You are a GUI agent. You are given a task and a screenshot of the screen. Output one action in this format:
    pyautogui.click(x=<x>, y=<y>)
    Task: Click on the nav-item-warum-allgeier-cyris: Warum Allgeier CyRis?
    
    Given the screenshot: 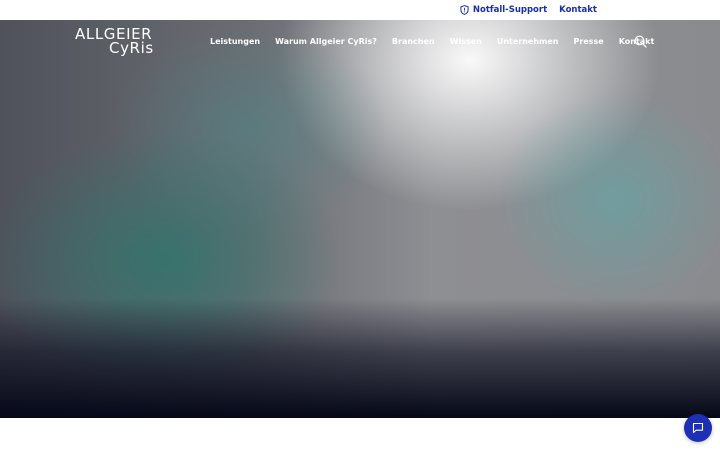 What is the action you would take?
    pyautogui.click(x=326, y=41)
    